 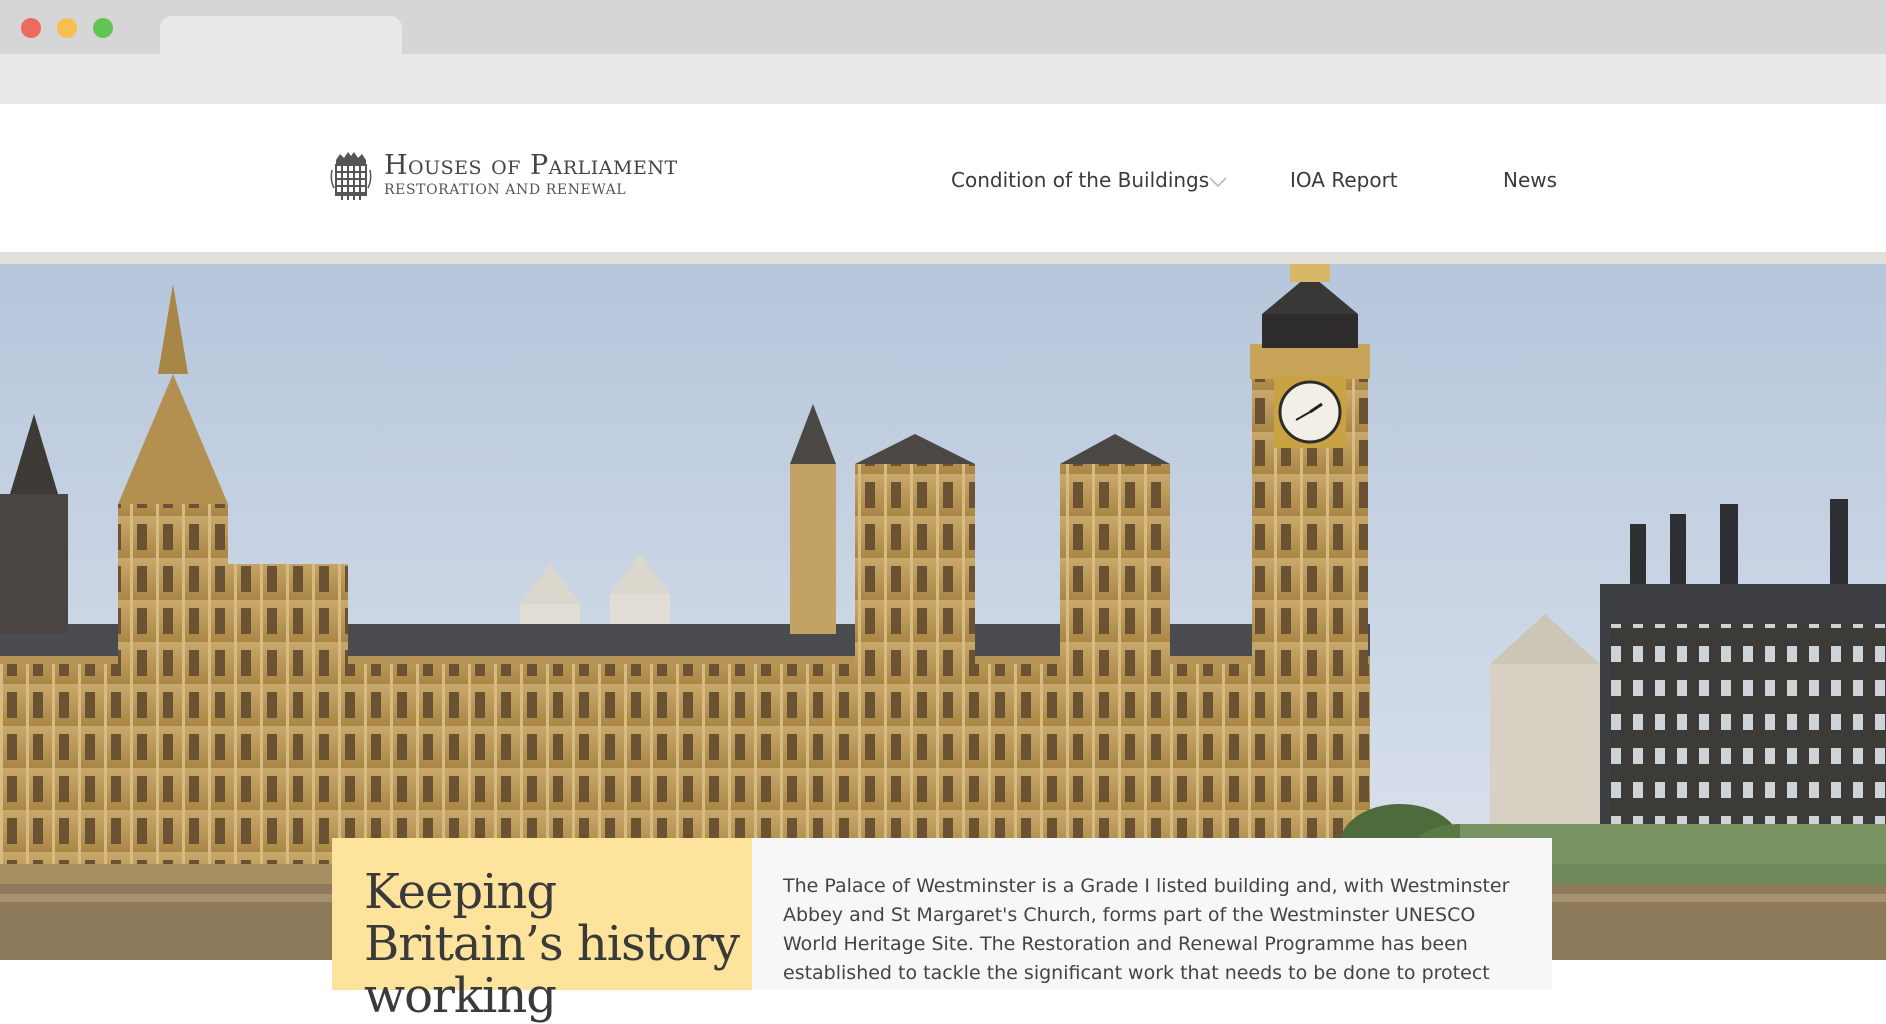 What do you see at coordinates (281, 35) in the screenshot?
I see `browser-tab` at bounding box center [281, 35].